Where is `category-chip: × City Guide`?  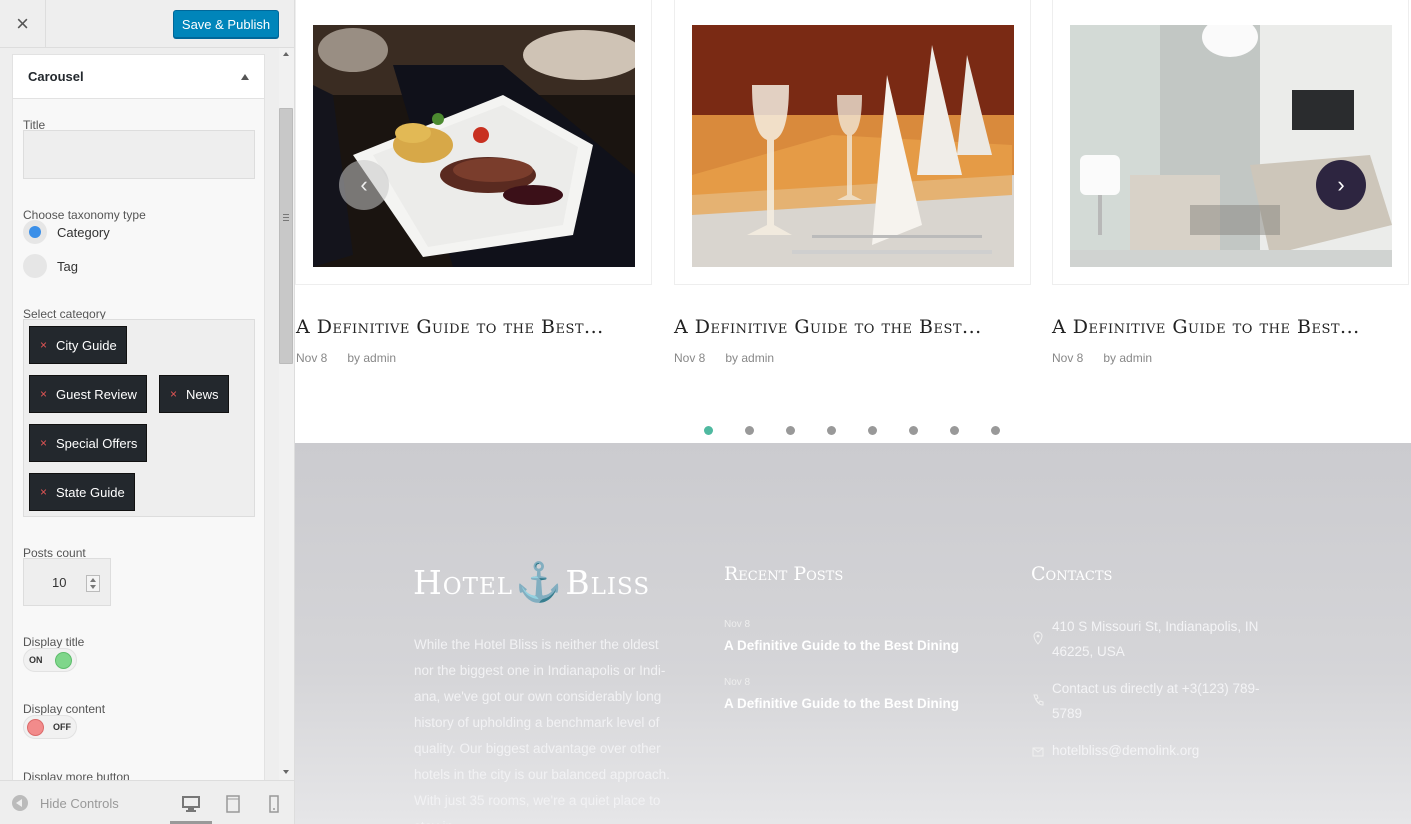
category-chip: × City Guide is located at coordinates (78, 345).